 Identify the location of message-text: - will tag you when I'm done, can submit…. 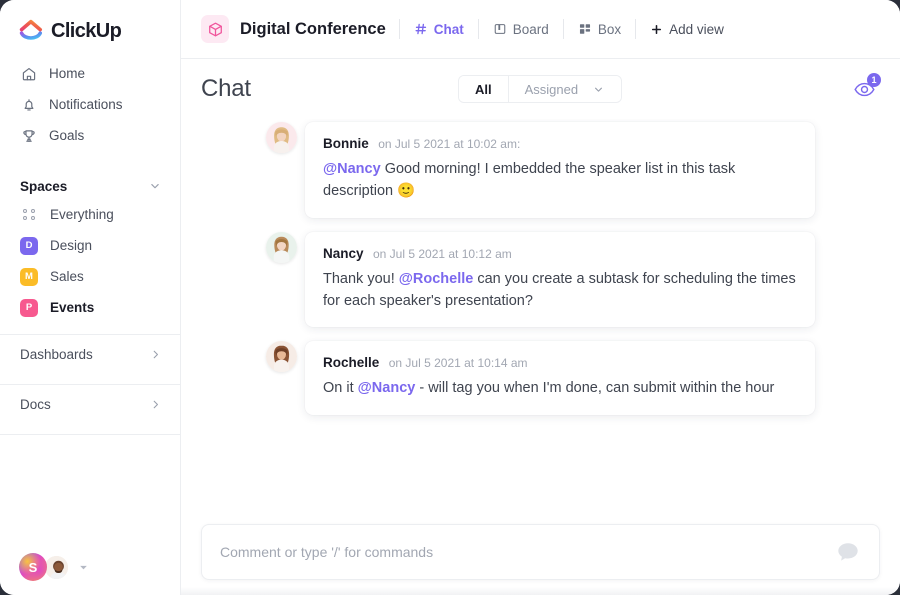
(595, 388).